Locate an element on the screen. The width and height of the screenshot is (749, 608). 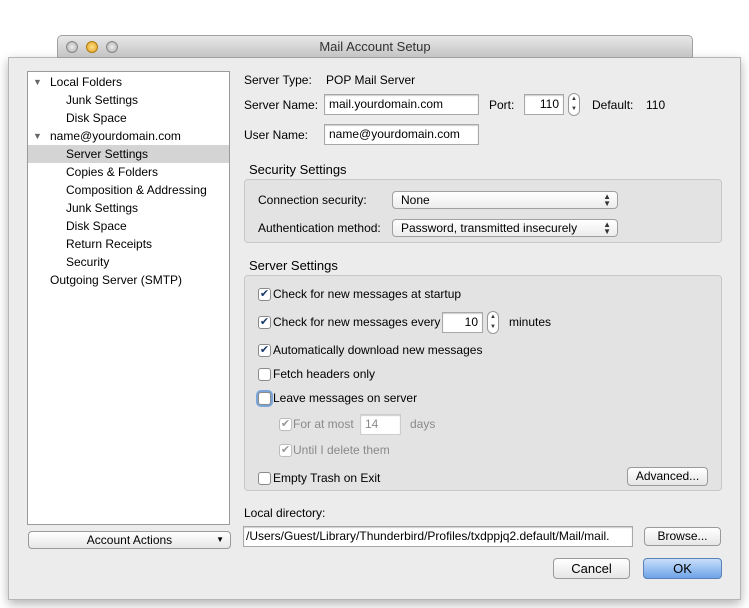
until-delete-label: Until I delete them is located at coordinates (341, 450).